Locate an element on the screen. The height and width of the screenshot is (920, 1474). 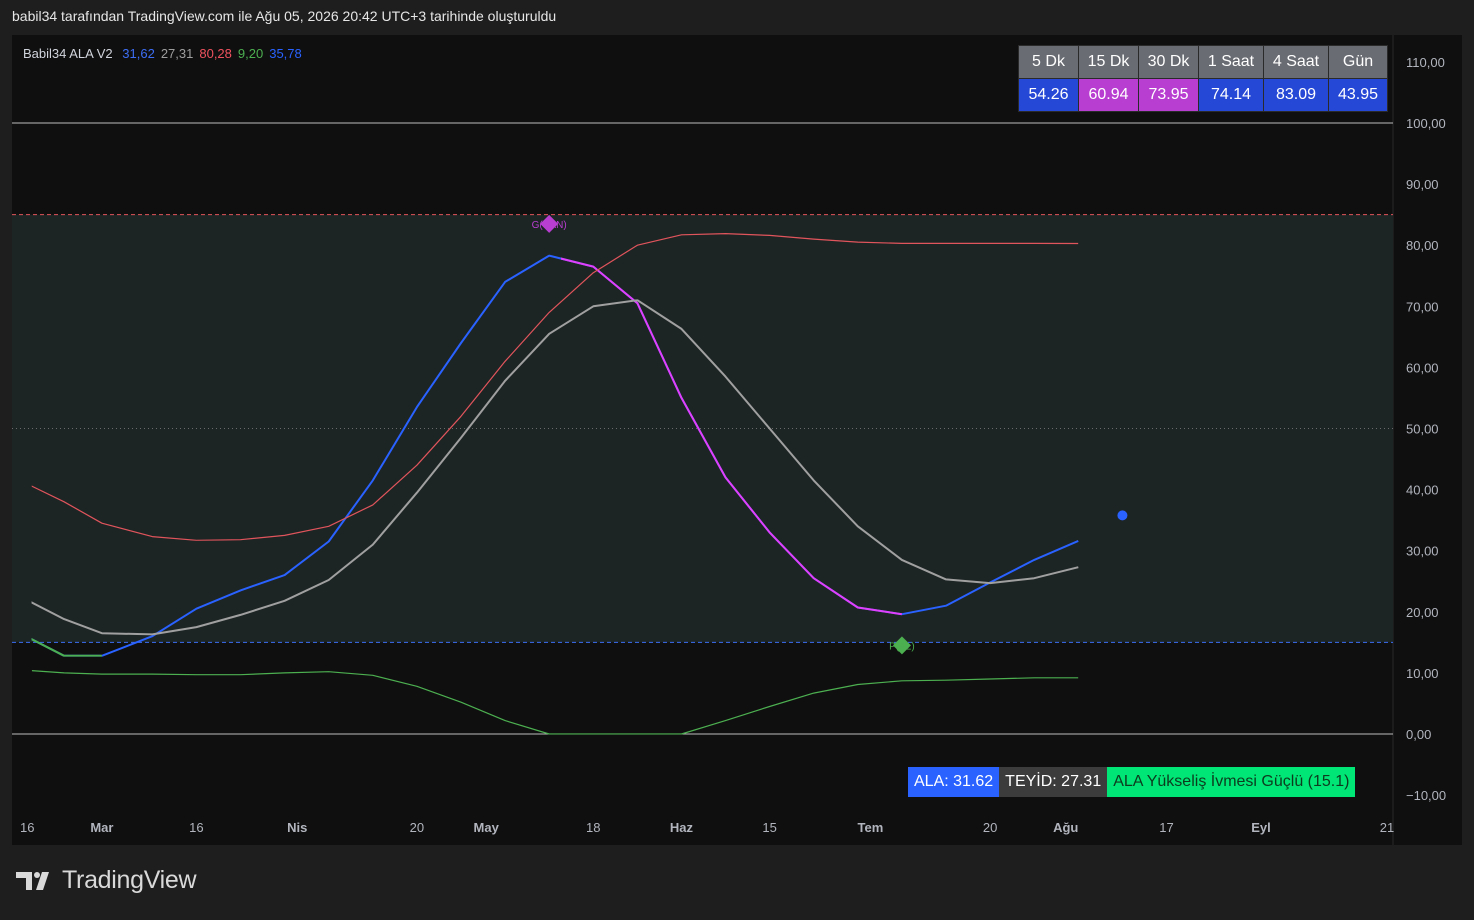
y-tick-label: 60,00 is located at coordinates (1422, 367).